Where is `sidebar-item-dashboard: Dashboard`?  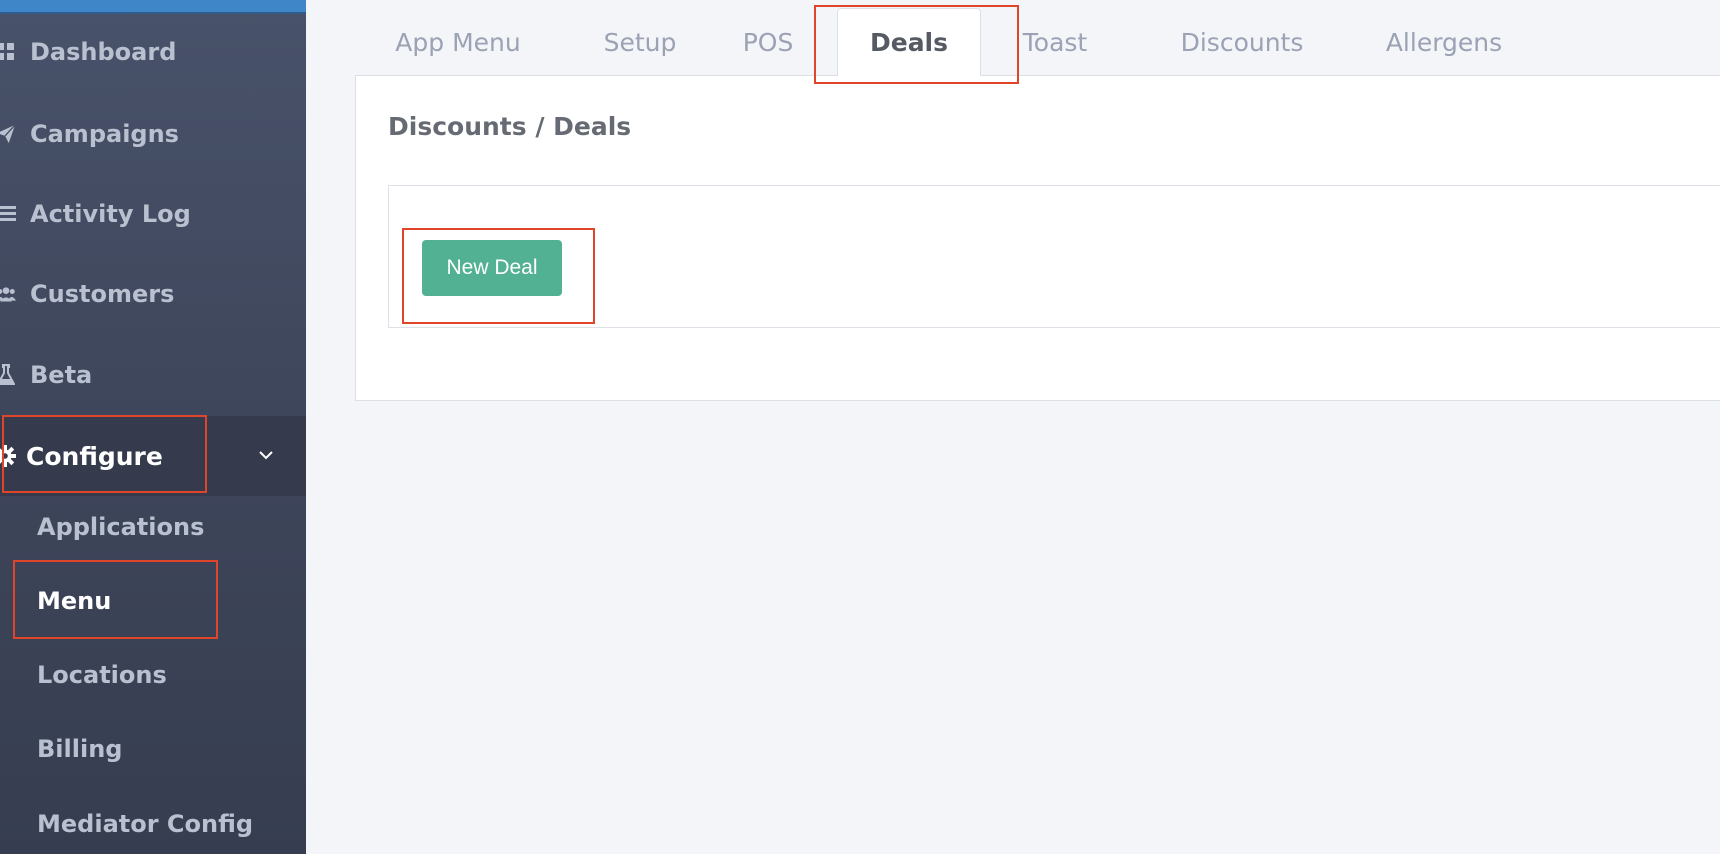 sidebar-item-dashboard: Dashboard is located at coordinates (153, 52).